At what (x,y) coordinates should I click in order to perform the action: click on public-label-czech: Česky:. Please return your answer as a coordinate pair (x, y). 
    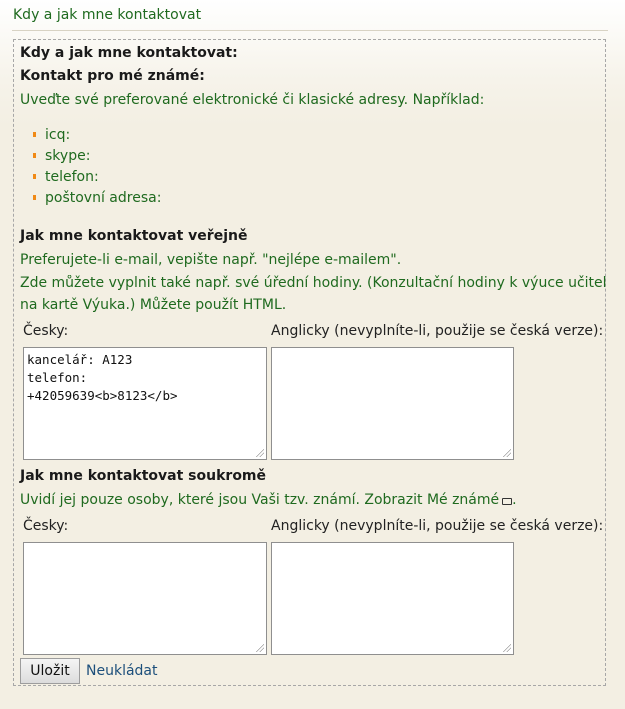
    Looking at the image, I should click on (46, 331).